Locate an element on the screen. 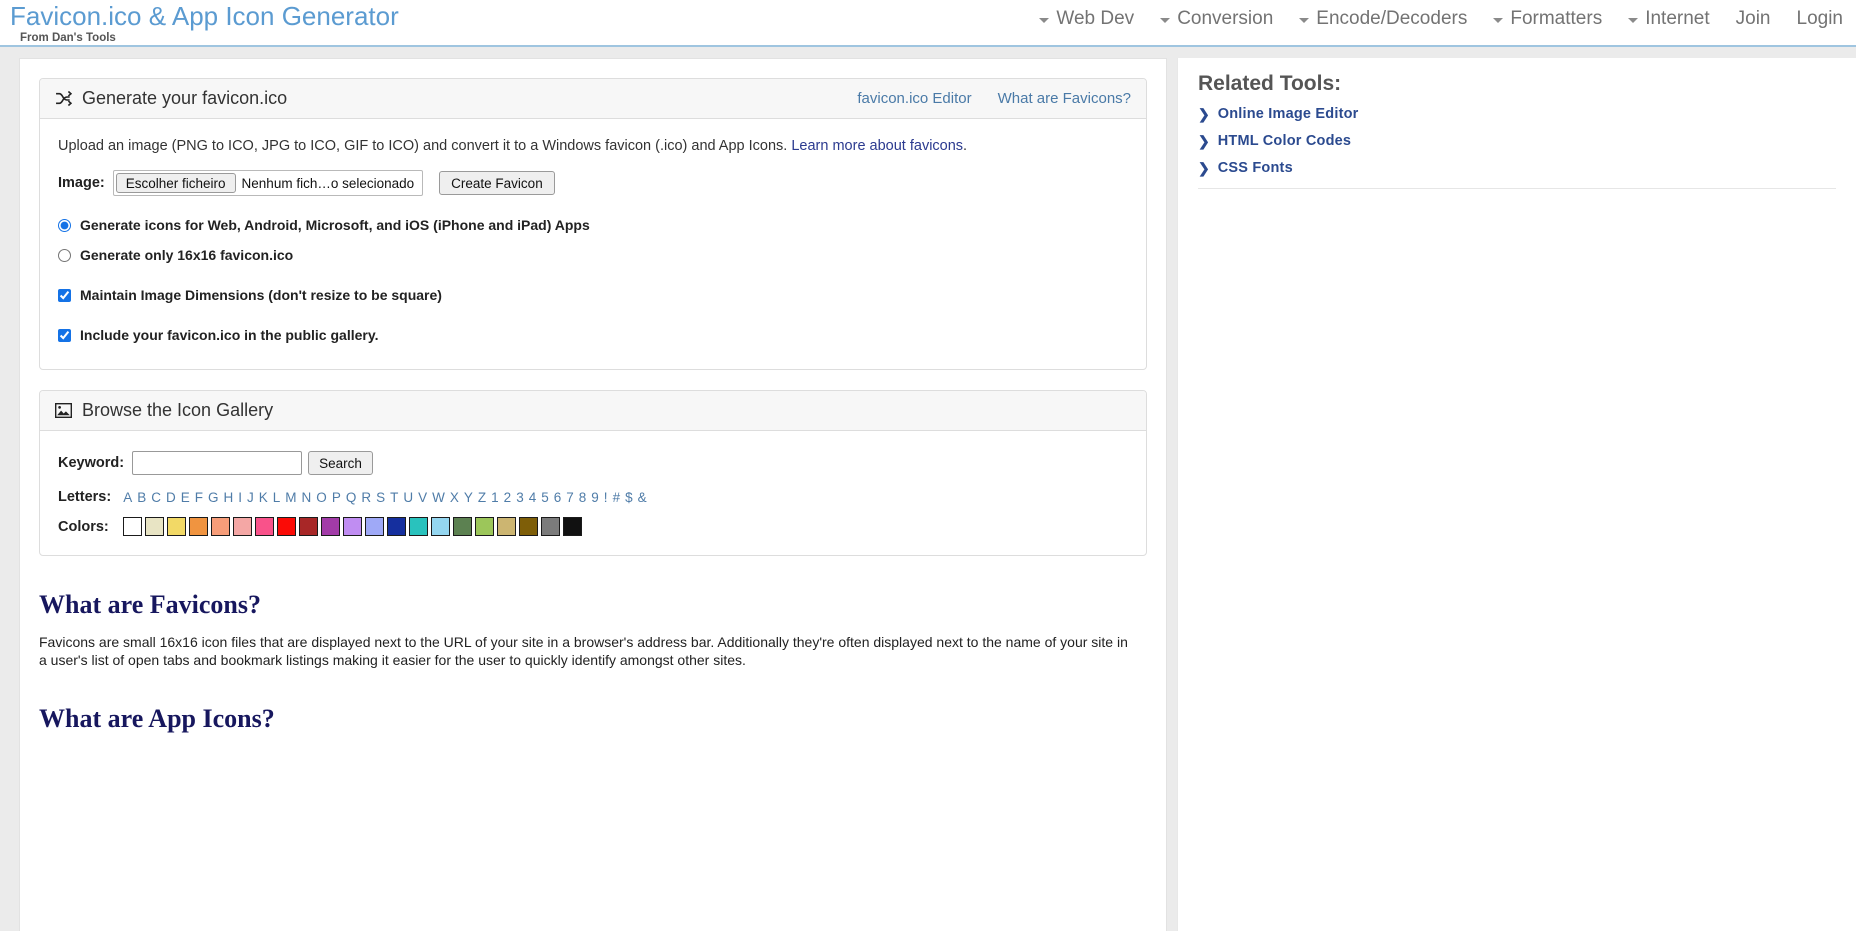  letter-link-A: A is located at coordinates (127, 497).